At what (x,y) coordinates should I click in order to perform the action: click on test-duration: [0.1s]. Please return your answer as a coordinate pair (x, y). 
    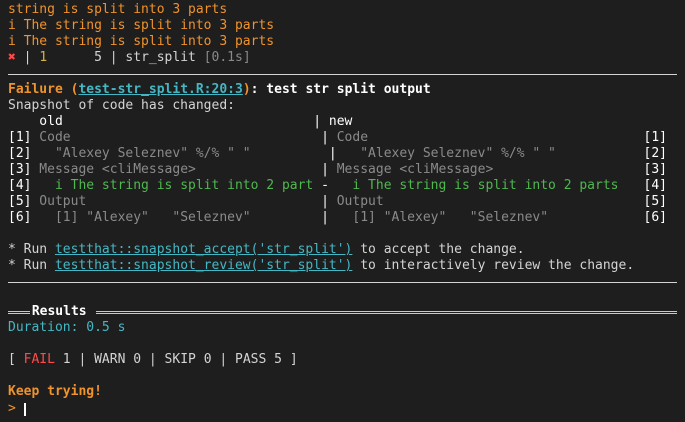
    Looking at the image, I should click on (223, 57).